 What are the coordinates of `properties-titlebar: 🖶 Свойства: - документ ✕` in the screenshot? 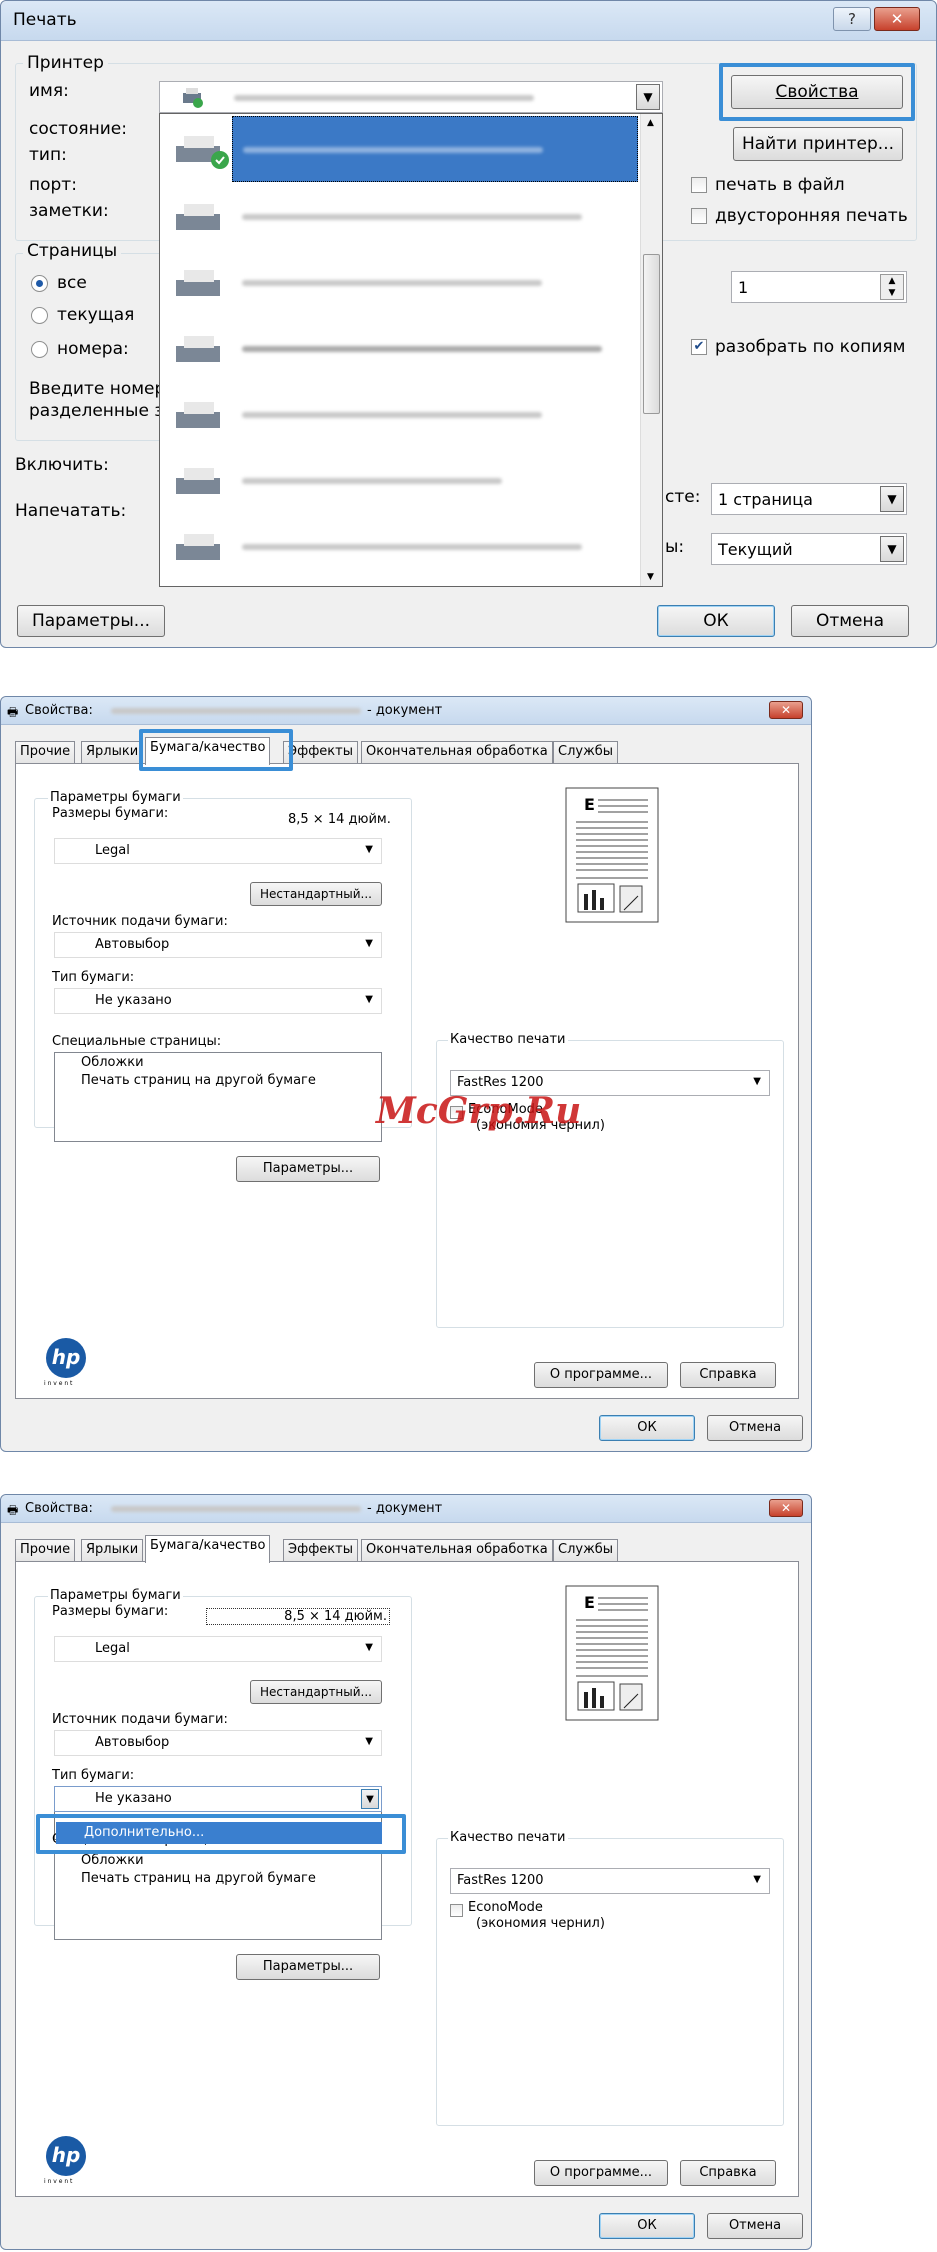 It's located at (406, 711).